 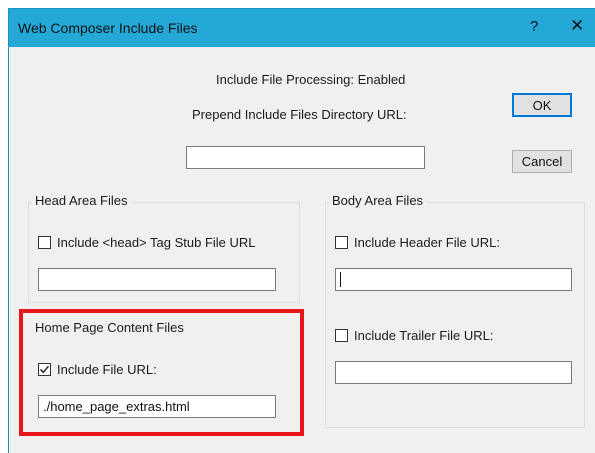 I want to click on checkmark-icon, so click(x=44, y=369).